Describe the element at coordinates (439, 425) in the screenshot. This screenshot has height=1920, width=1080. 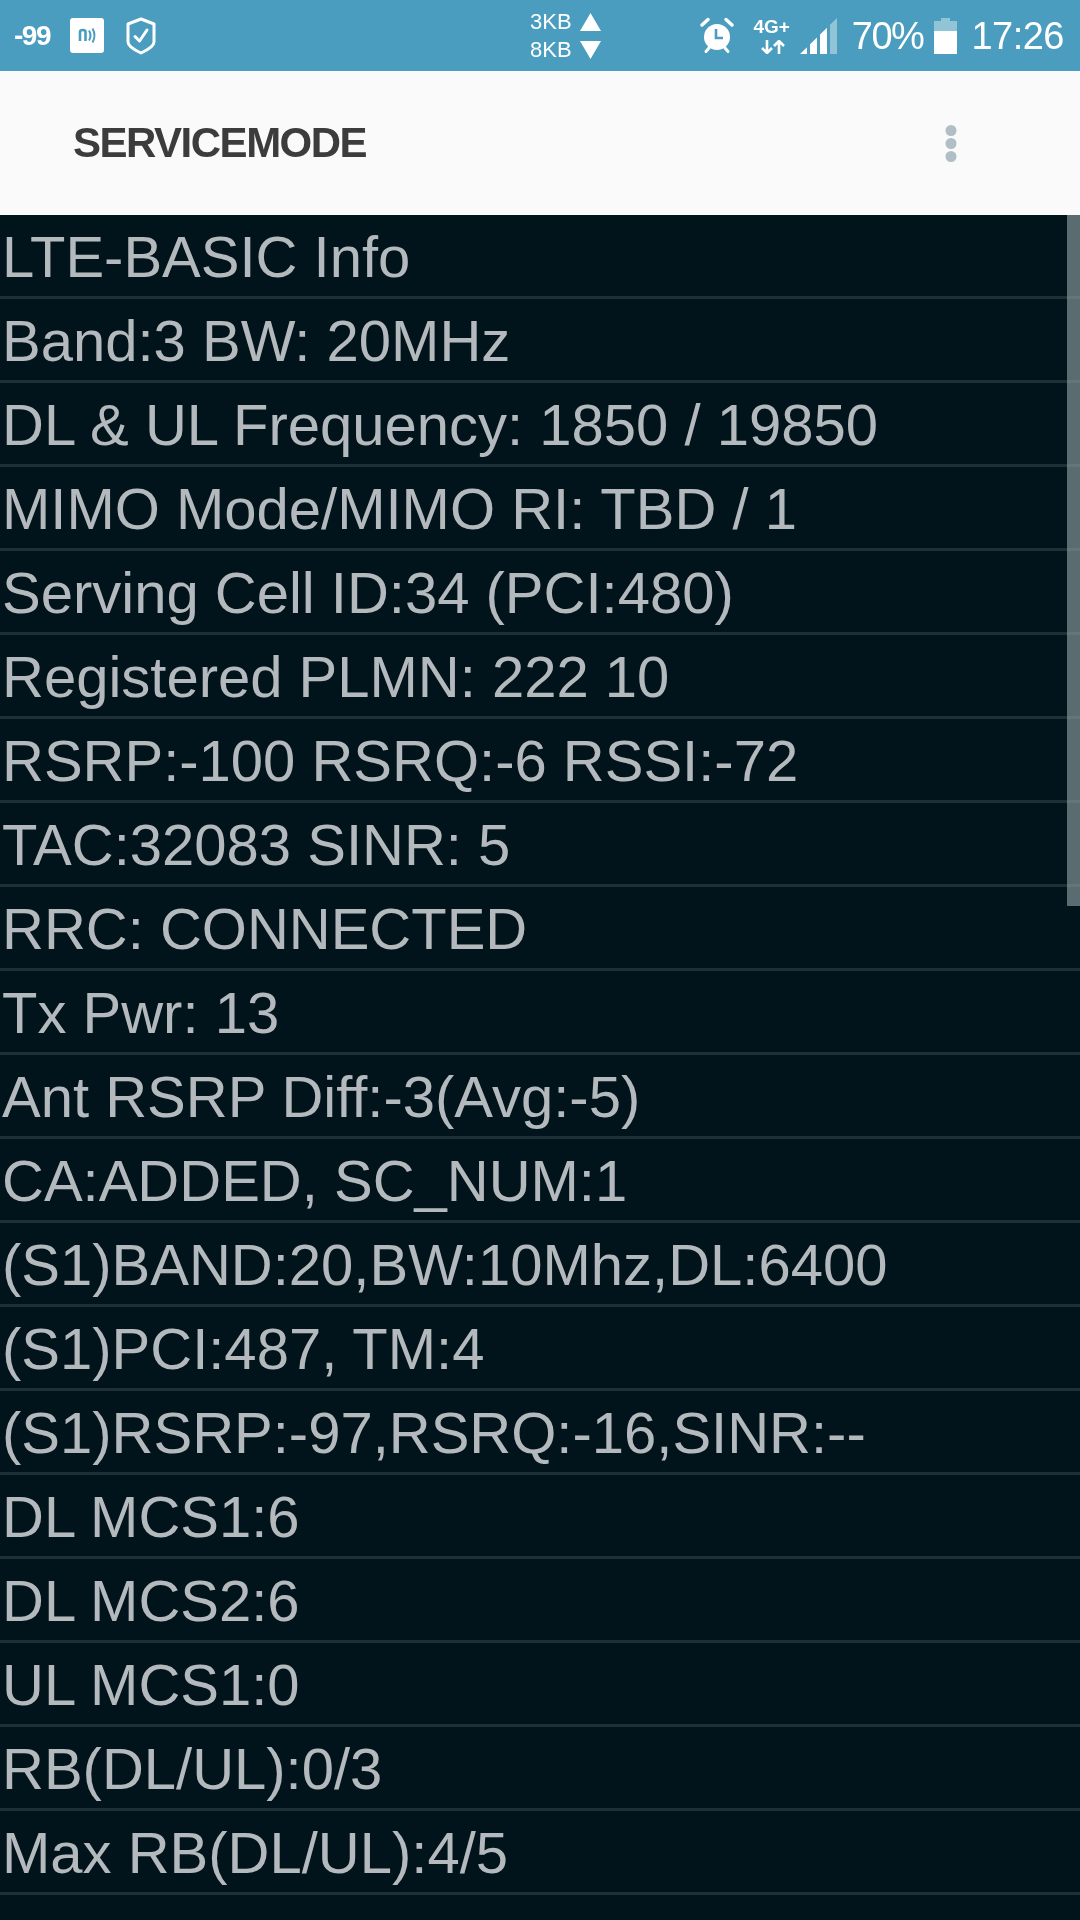
I see `info-line: DL & UL Frequency: 1850 / 19850` at that location.